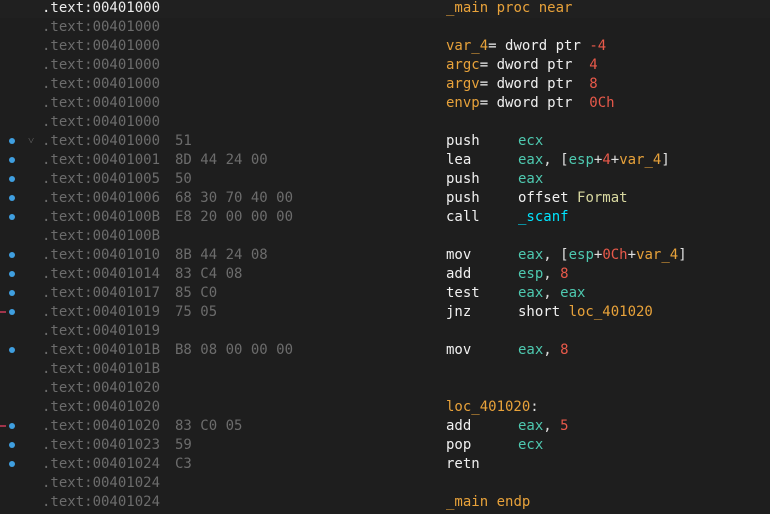 This screenshot has height=514, width=770. What do you see at coordinates (602, 198) in the screenshot?
I see `operand-token: Format` at bounding box center [602, 198].